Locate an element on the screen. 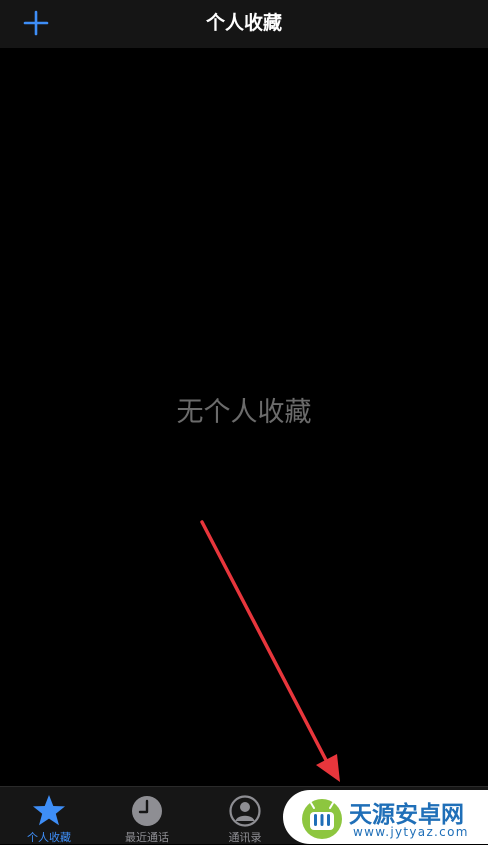  tab-recents: 最近通话 is located at coordinates (147, 816).